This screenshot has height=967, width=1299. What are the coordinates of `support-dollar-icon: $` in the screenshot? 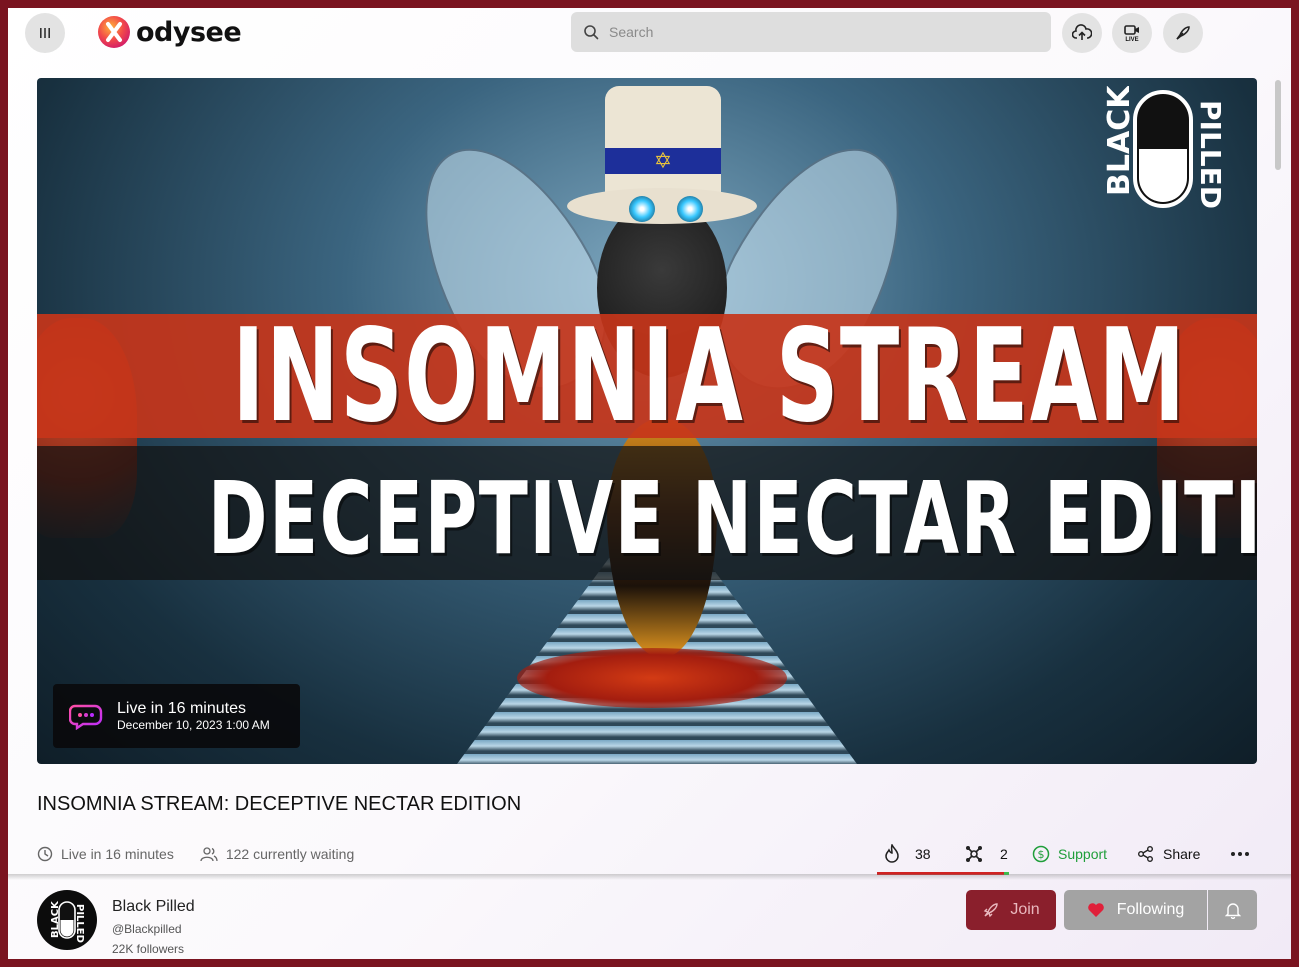 It's located at (1041, 854).